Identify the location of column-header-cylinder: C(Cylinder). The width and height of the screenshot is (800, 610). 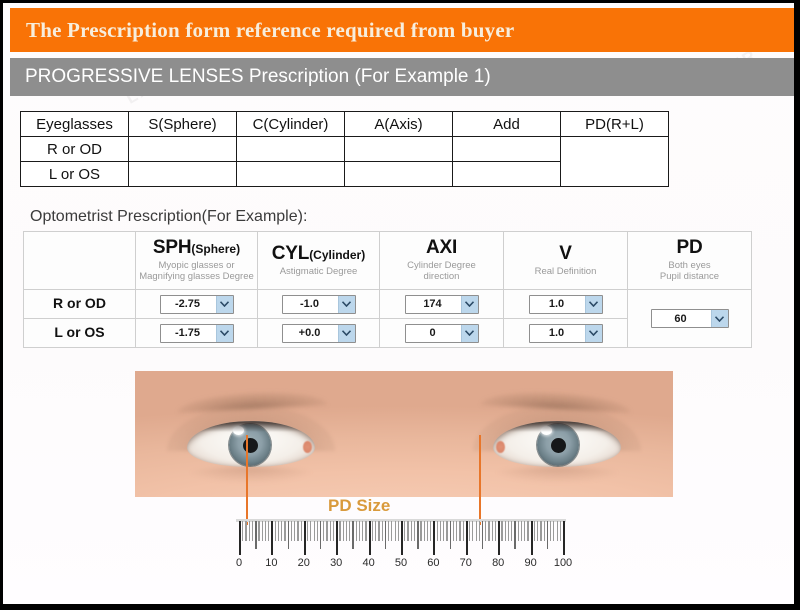
(290, 124).